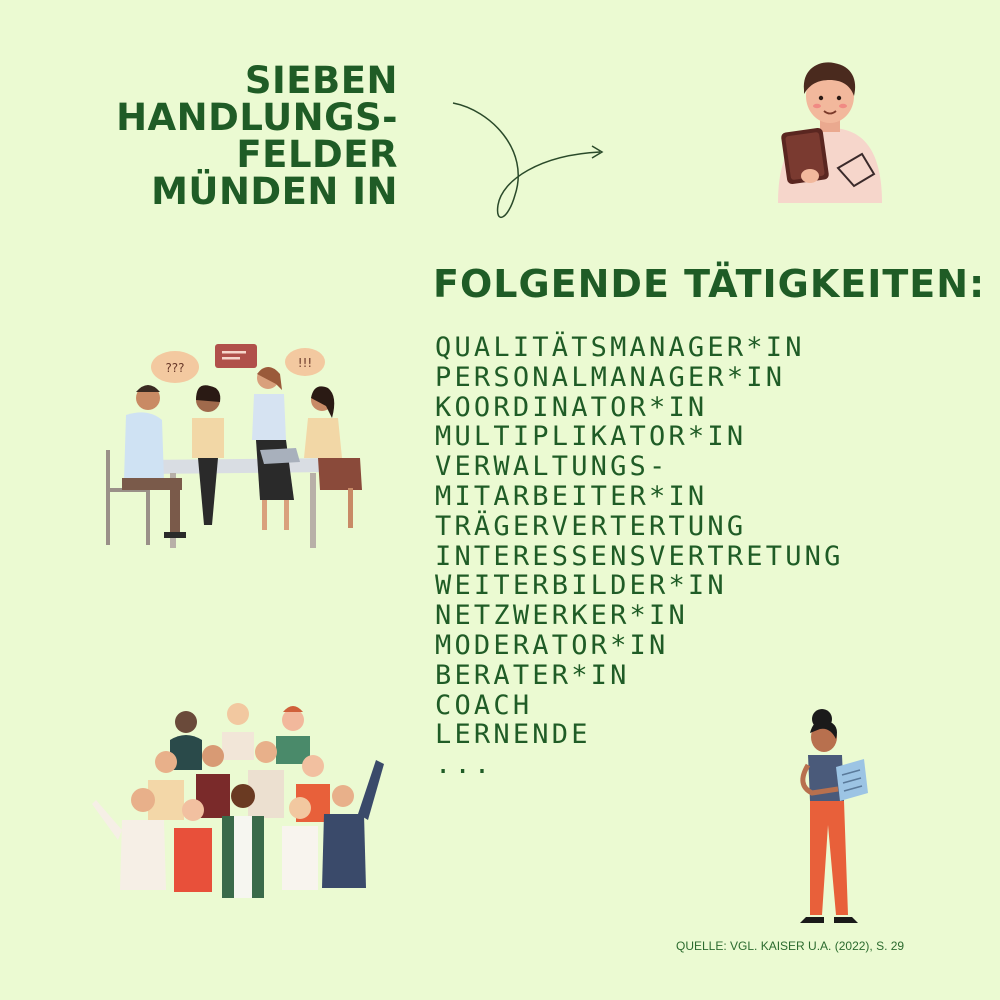  What do you see at coordinates (561, 616) in the screenshot?
I see `list-item: NETZWERKER*IN` at bounding box center [561, 616].